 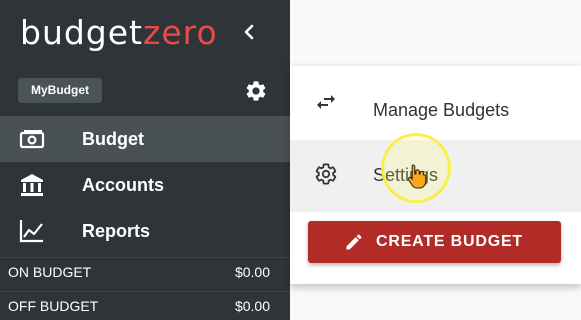 What do you see at coordinates (123, 184) in the screenshot?
I see `sidebar-item-label: Accounts` at bounding box center [123, 184].